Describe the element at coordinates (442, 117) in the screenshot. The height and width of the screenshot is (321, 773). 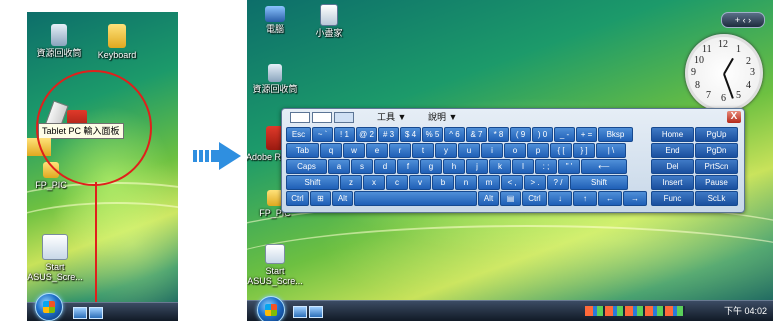
I see `help-menu: 說明 ▼` at that location.